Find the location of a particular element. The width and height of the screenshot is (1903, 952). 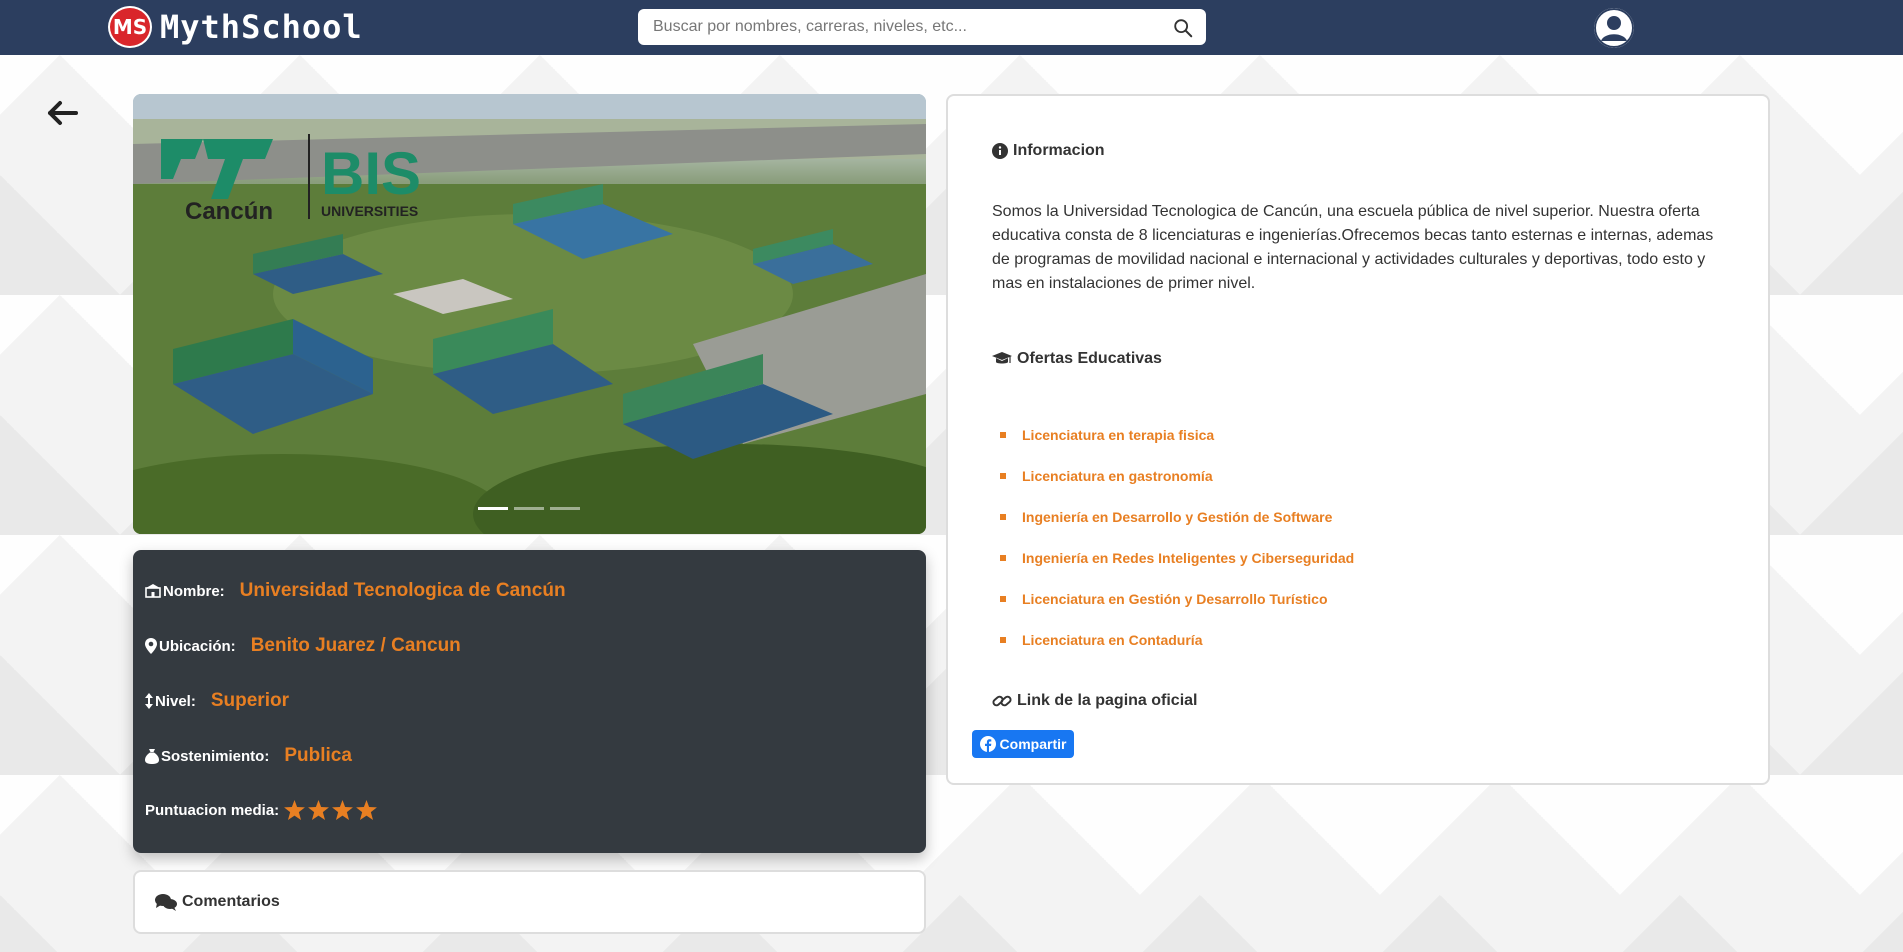

school-rating-row: Puntuacion media: is located at coordinates (261, 810).